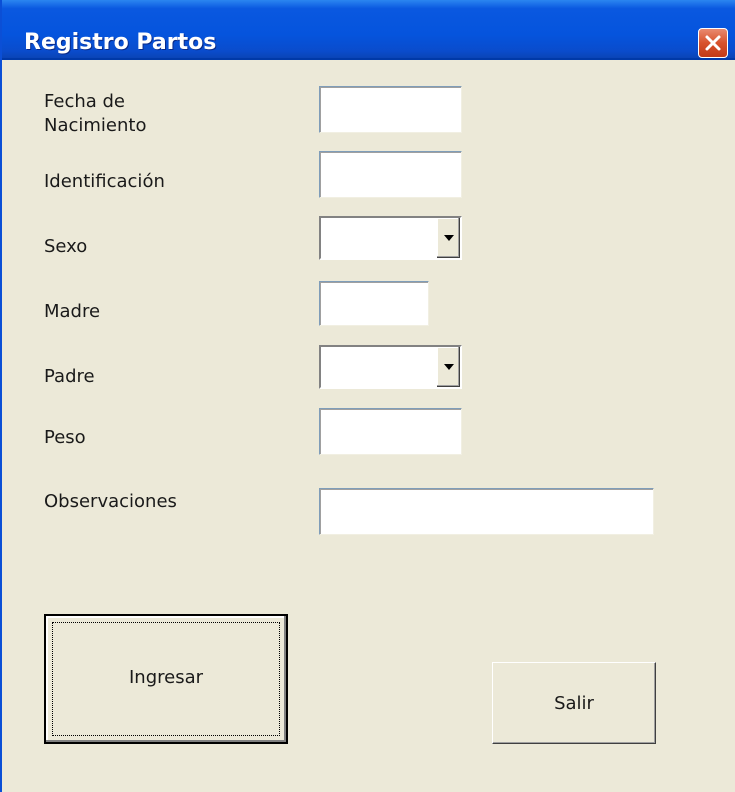 This screenshot has width=735, height=792. I want to click on salir-button: Salir, so click(574, 703).